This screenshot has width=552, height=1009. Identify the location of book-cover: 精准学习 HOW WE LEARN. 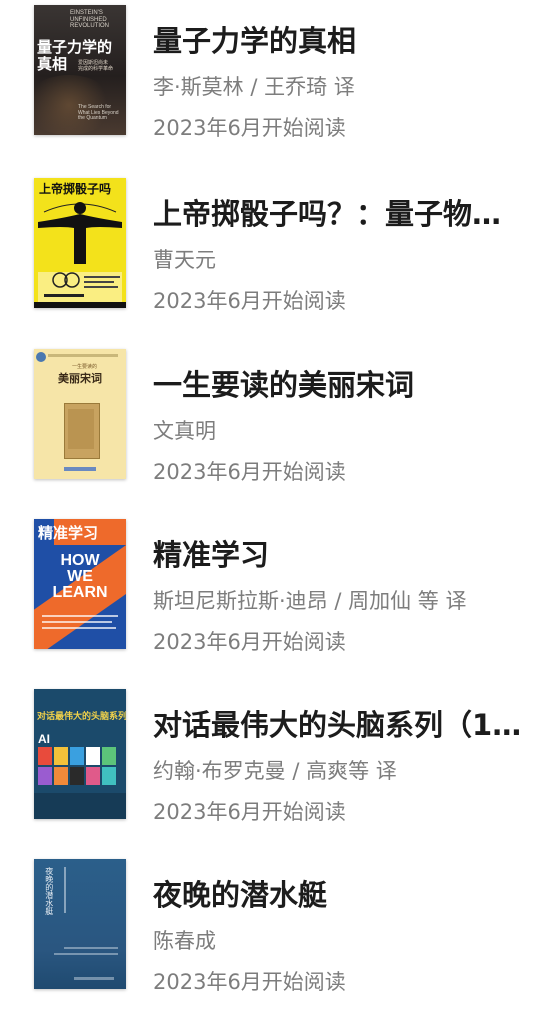
(80, 584).